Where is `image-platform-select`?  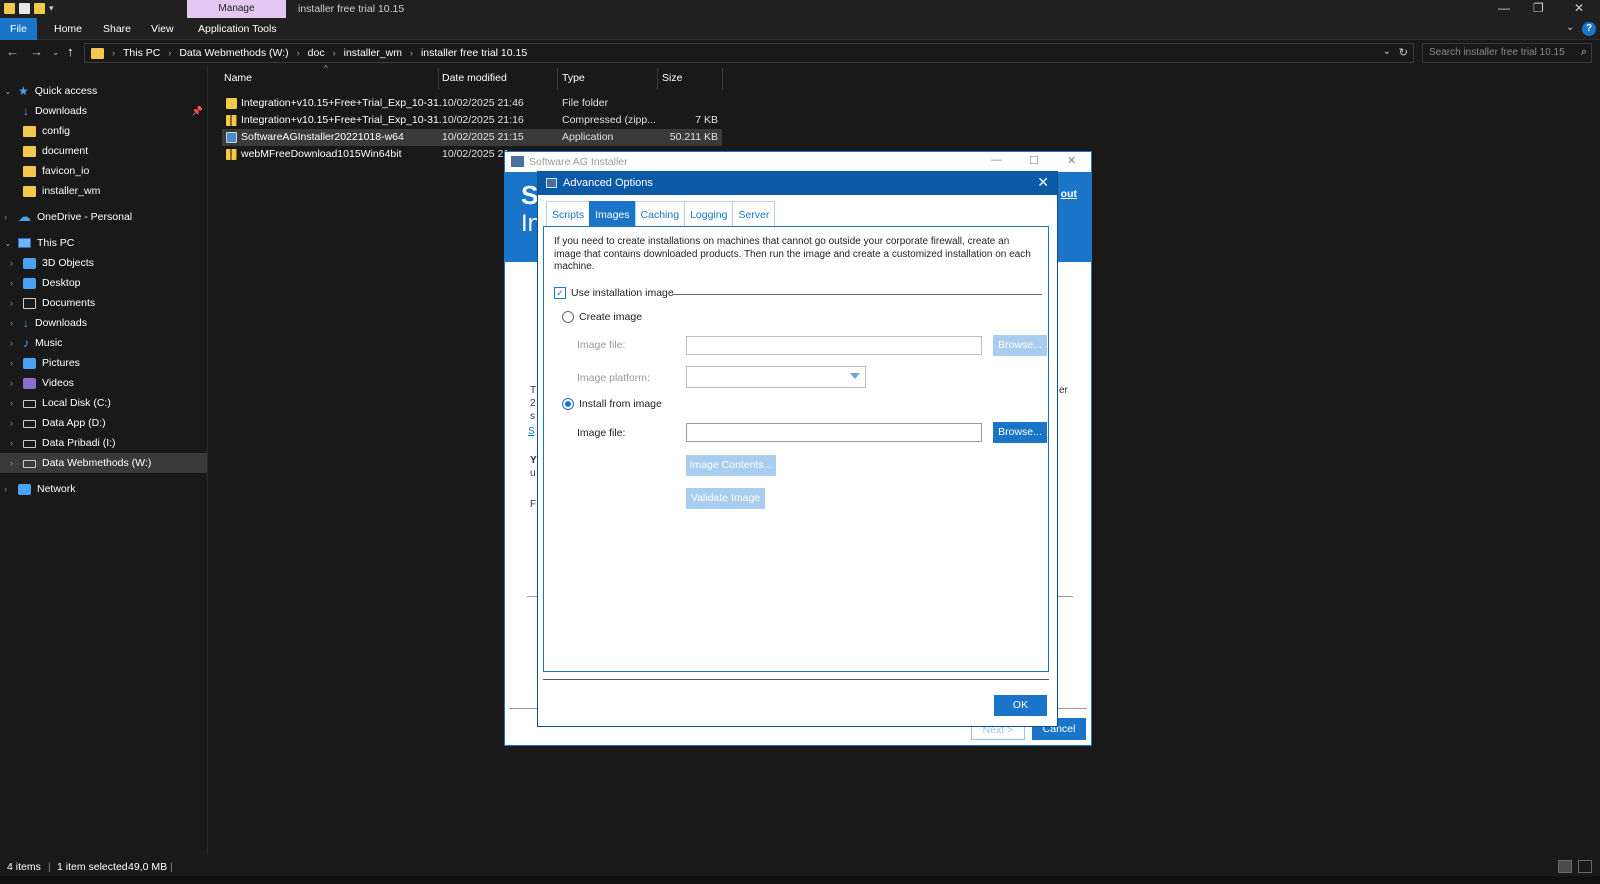 image-platform-select is located at coordinates (776, 377).